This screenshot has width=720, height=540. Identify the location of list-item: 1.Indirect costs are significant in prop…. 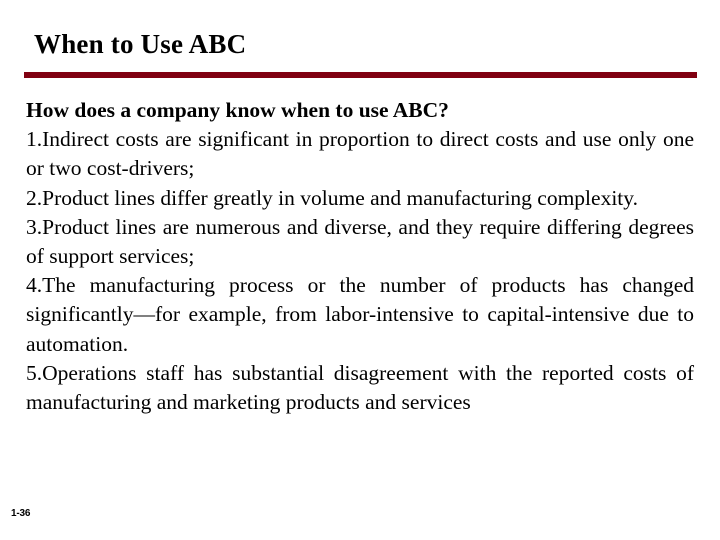
(360, 154).